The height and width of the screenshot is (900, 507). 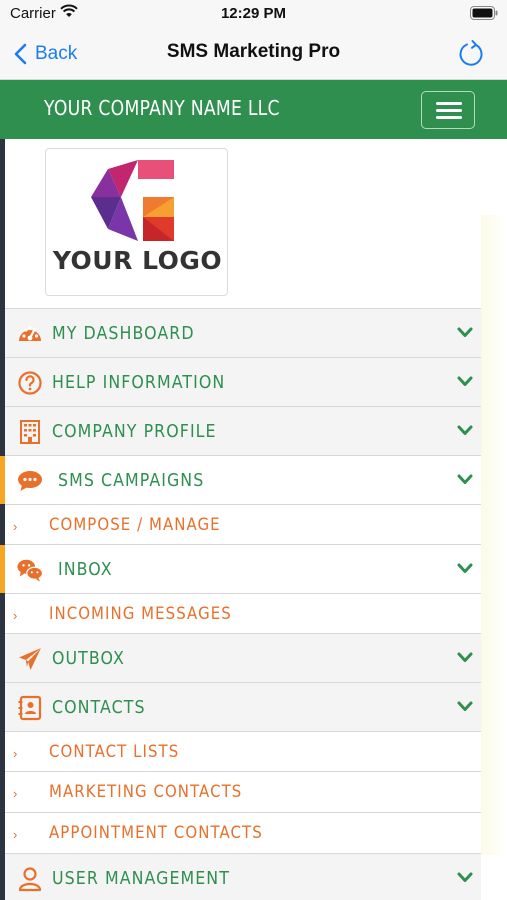 I want to click on building-icon, so click(x=30, y=432).